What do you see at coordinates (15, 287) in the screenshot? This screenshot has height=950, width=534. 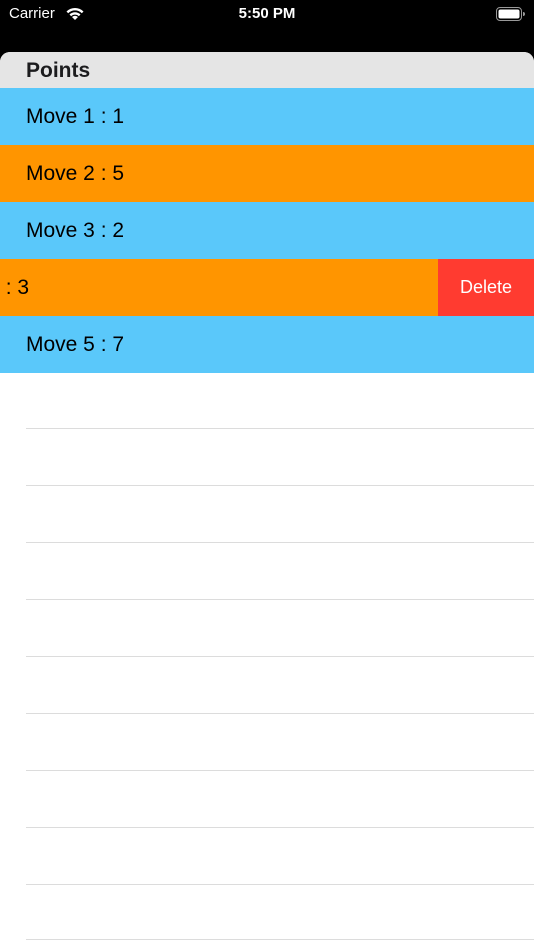 I see `row-label: Move 4 : 3` at bounding box center [15, 287].